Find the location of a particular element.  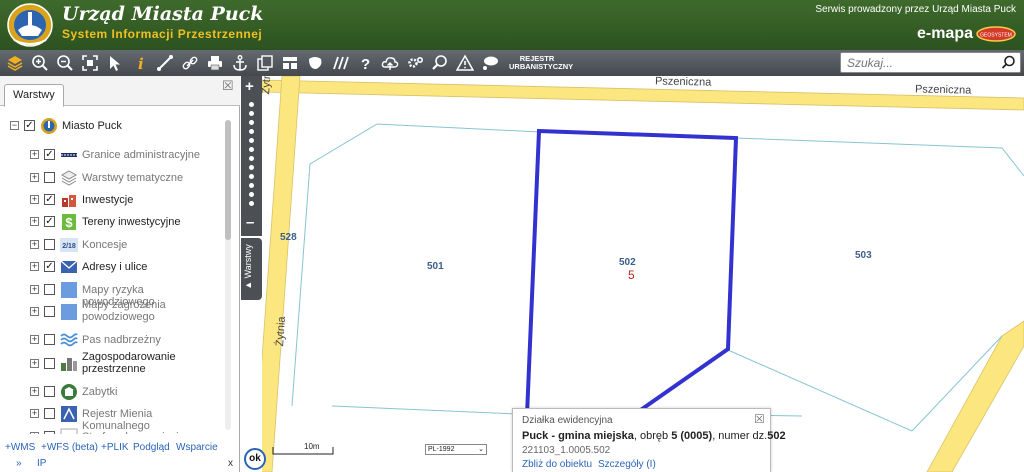

collapse-toggle: − is located at coordinates (14, 125).